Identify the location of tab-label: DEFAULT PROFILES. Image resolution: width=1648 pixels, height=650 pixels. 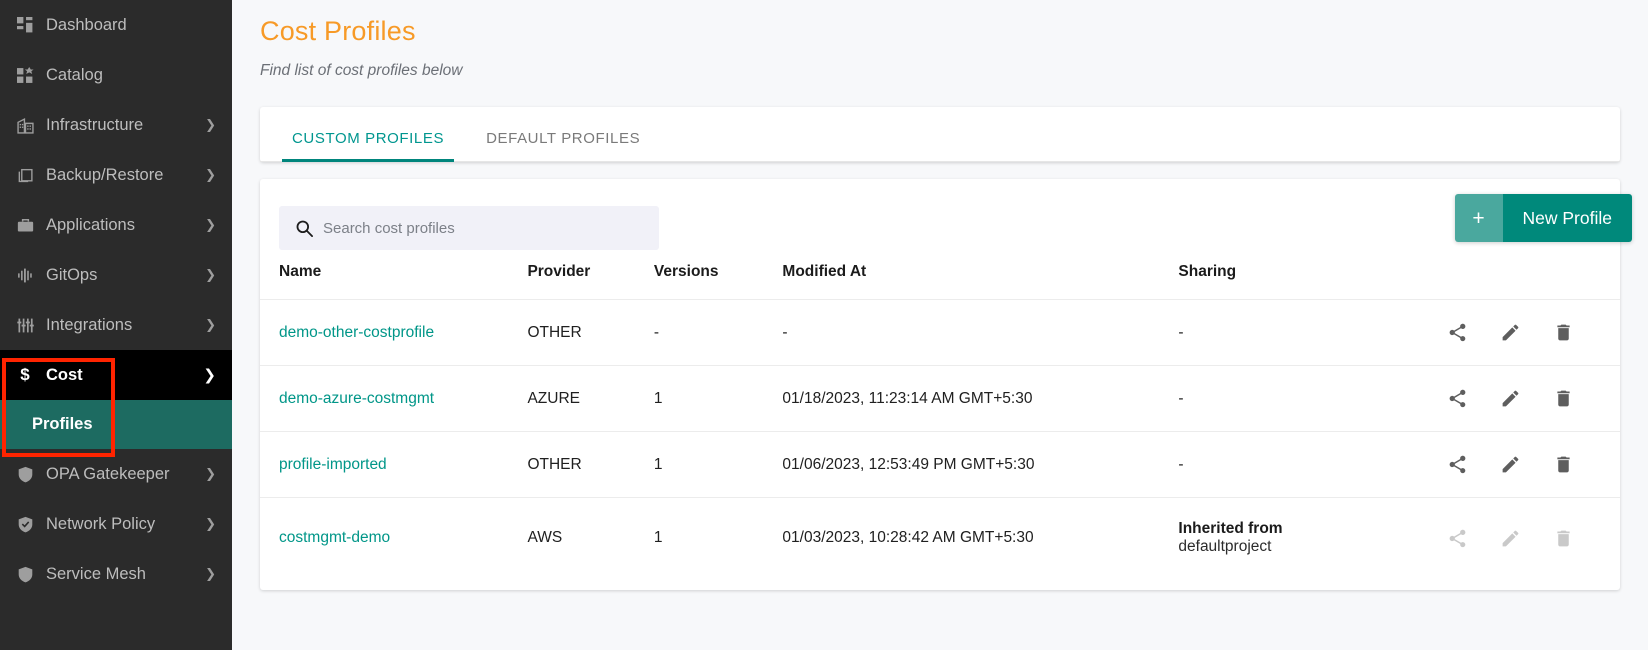
(563, 138).